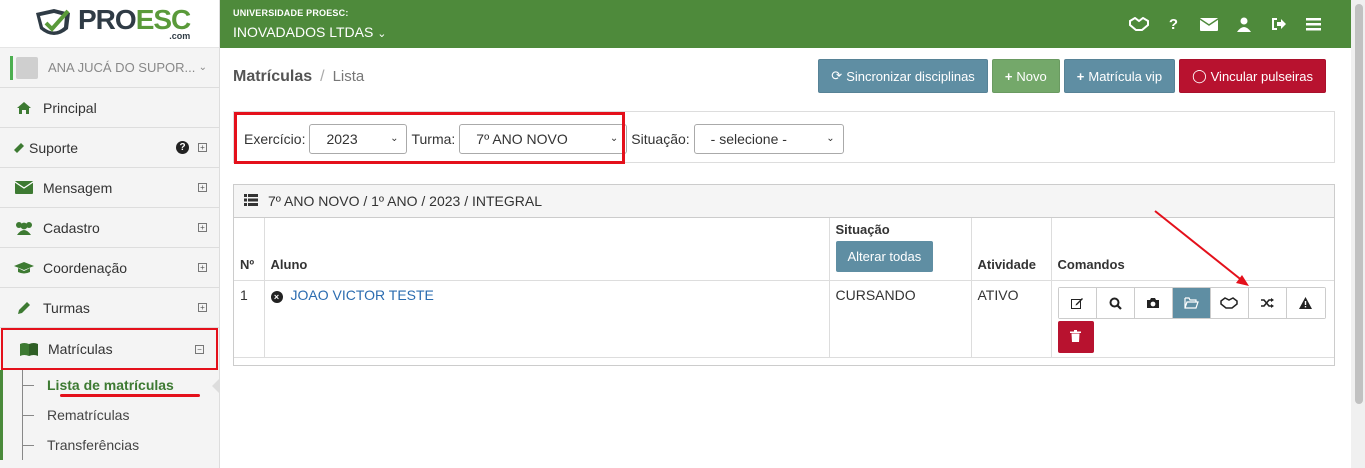 This screenshot has height=468, width=1365. I want to click on sidebar-item-coordenacao: Coordenação +, so click(109, 268).